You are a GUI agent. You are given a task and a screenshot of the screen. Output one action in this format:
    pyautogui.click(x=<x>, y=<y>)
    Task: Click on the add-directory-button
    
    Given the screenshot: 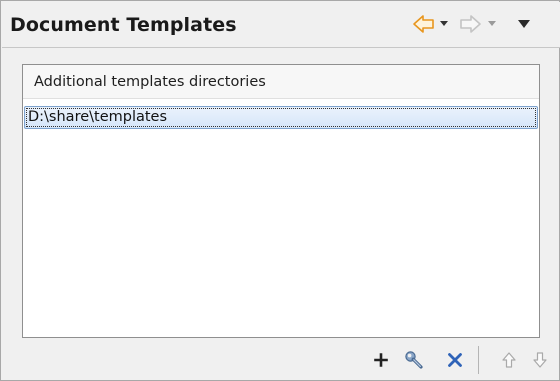 What is the action you would take?
    pyautogui.click(x=381, y=360)
    